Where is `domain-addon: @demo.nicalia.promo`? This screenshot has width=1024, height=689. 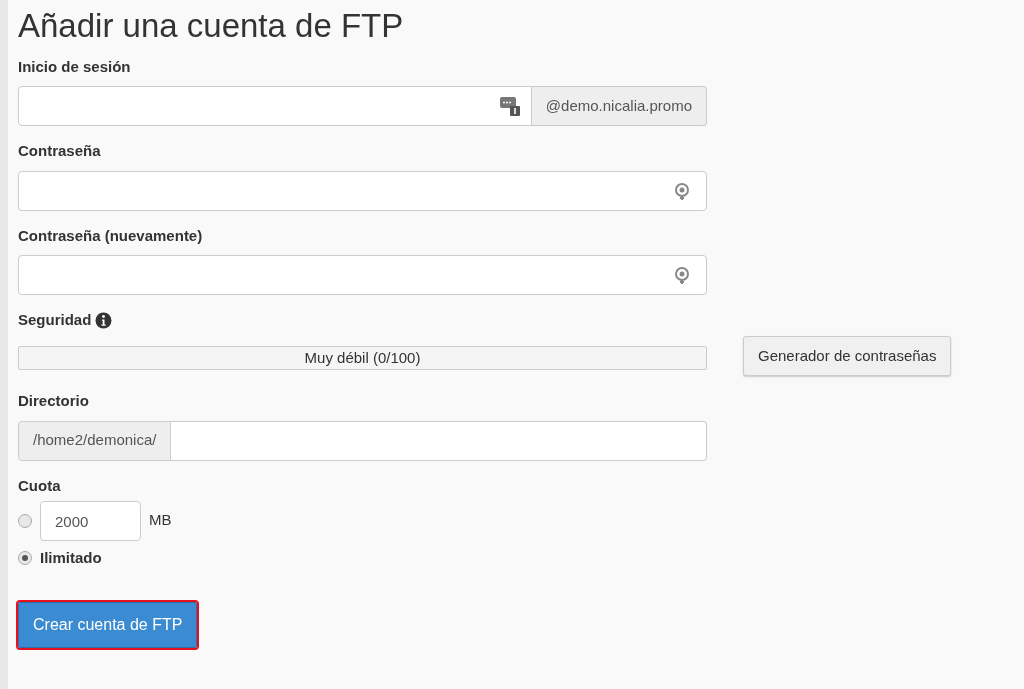 domain-addon: @demo.nicalia.promo is located at coordinates (619, 106).